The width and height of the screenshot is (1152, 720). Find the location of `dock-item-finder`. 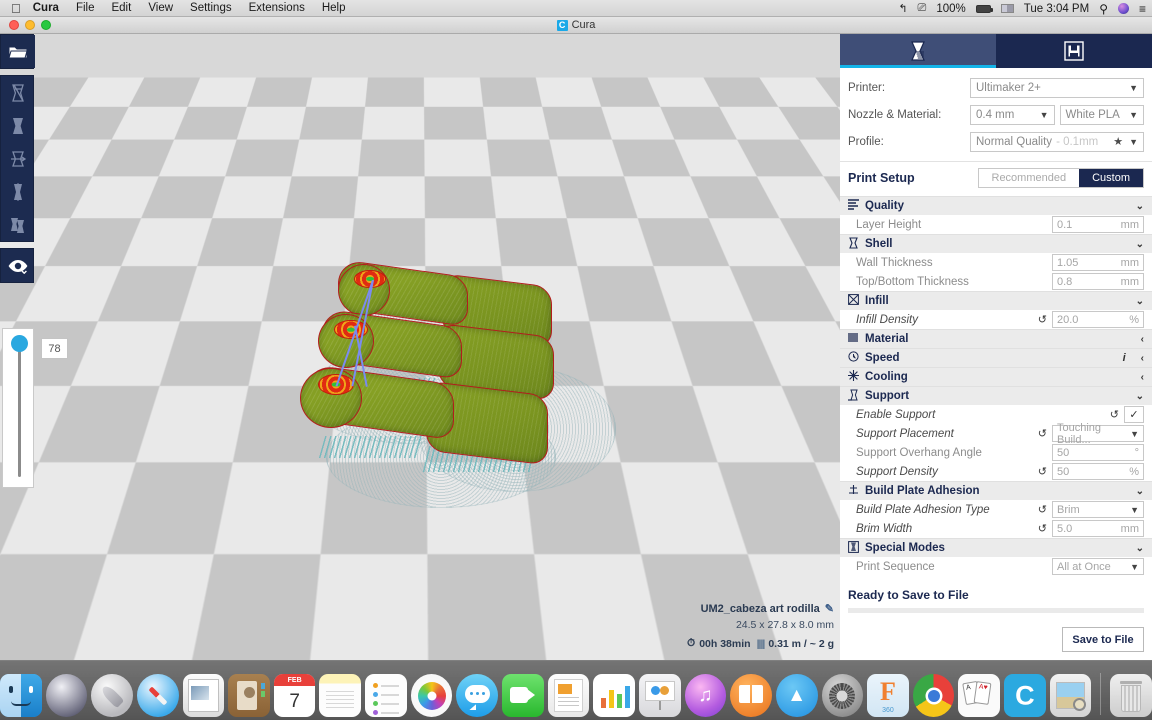

dock-item-finder is located at coordinates (21, 695).